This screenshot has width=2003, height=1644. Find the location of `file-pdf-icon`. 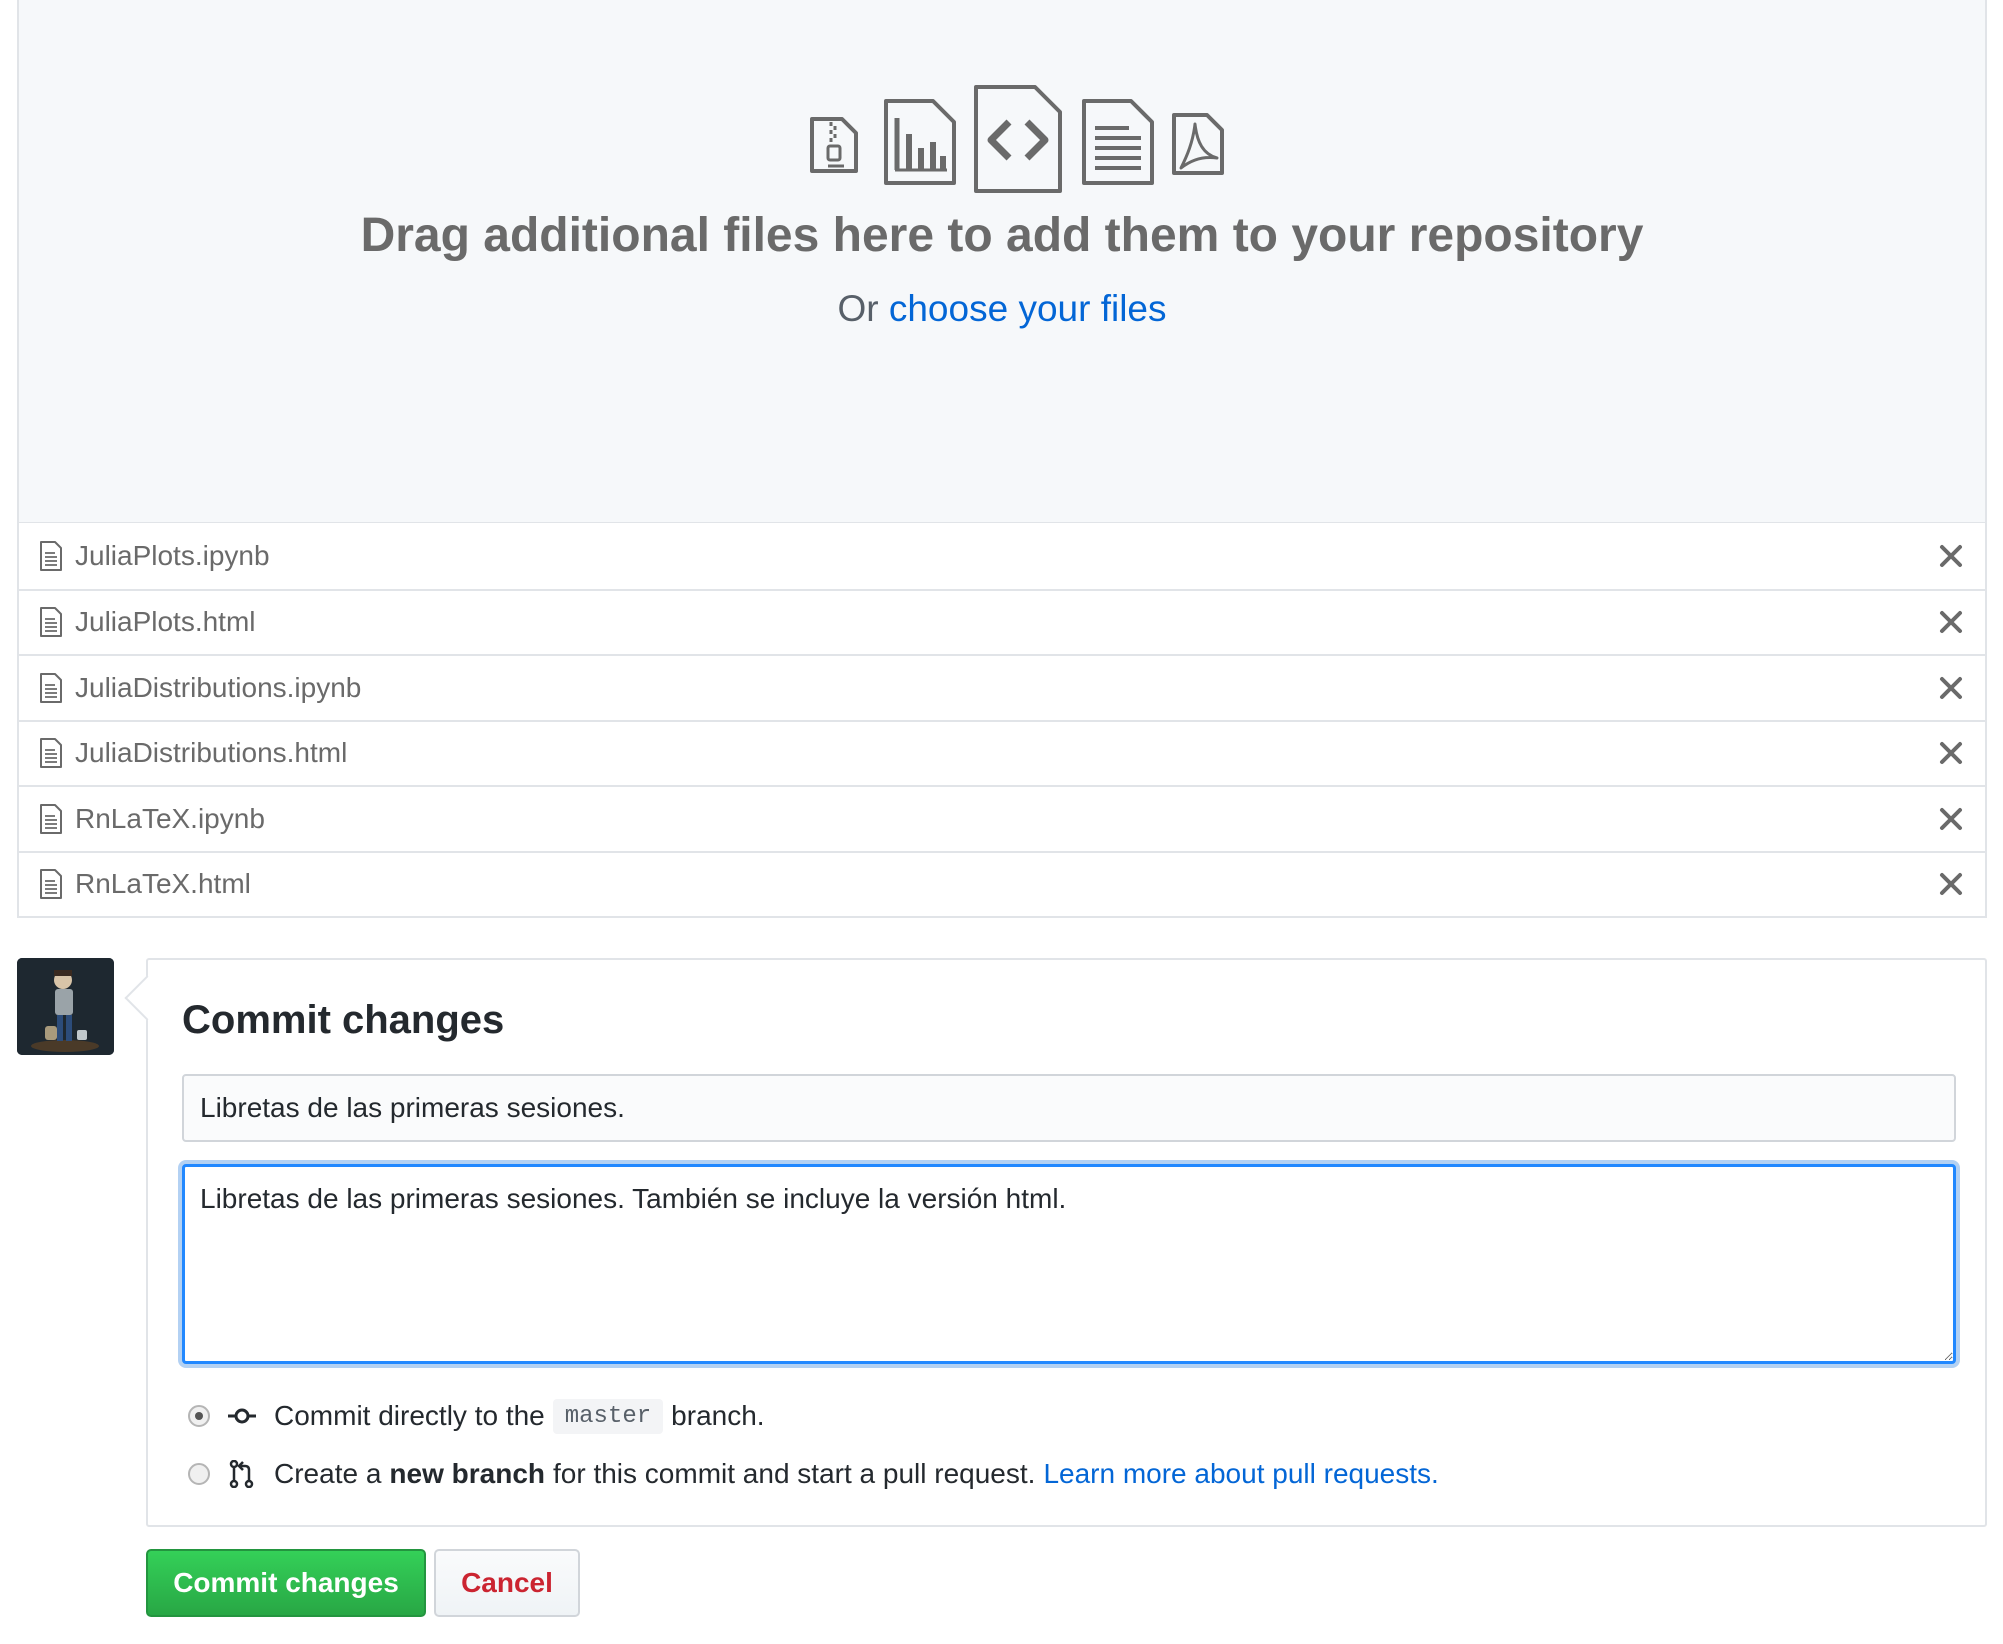

file-pdf-icon is located at coordinates (1198, 144).